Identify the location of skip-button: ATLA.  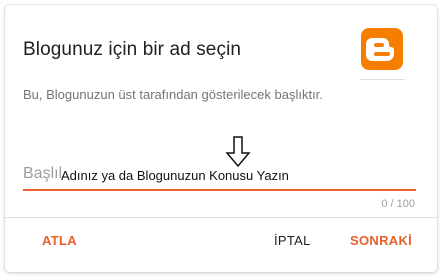
(59, 240).